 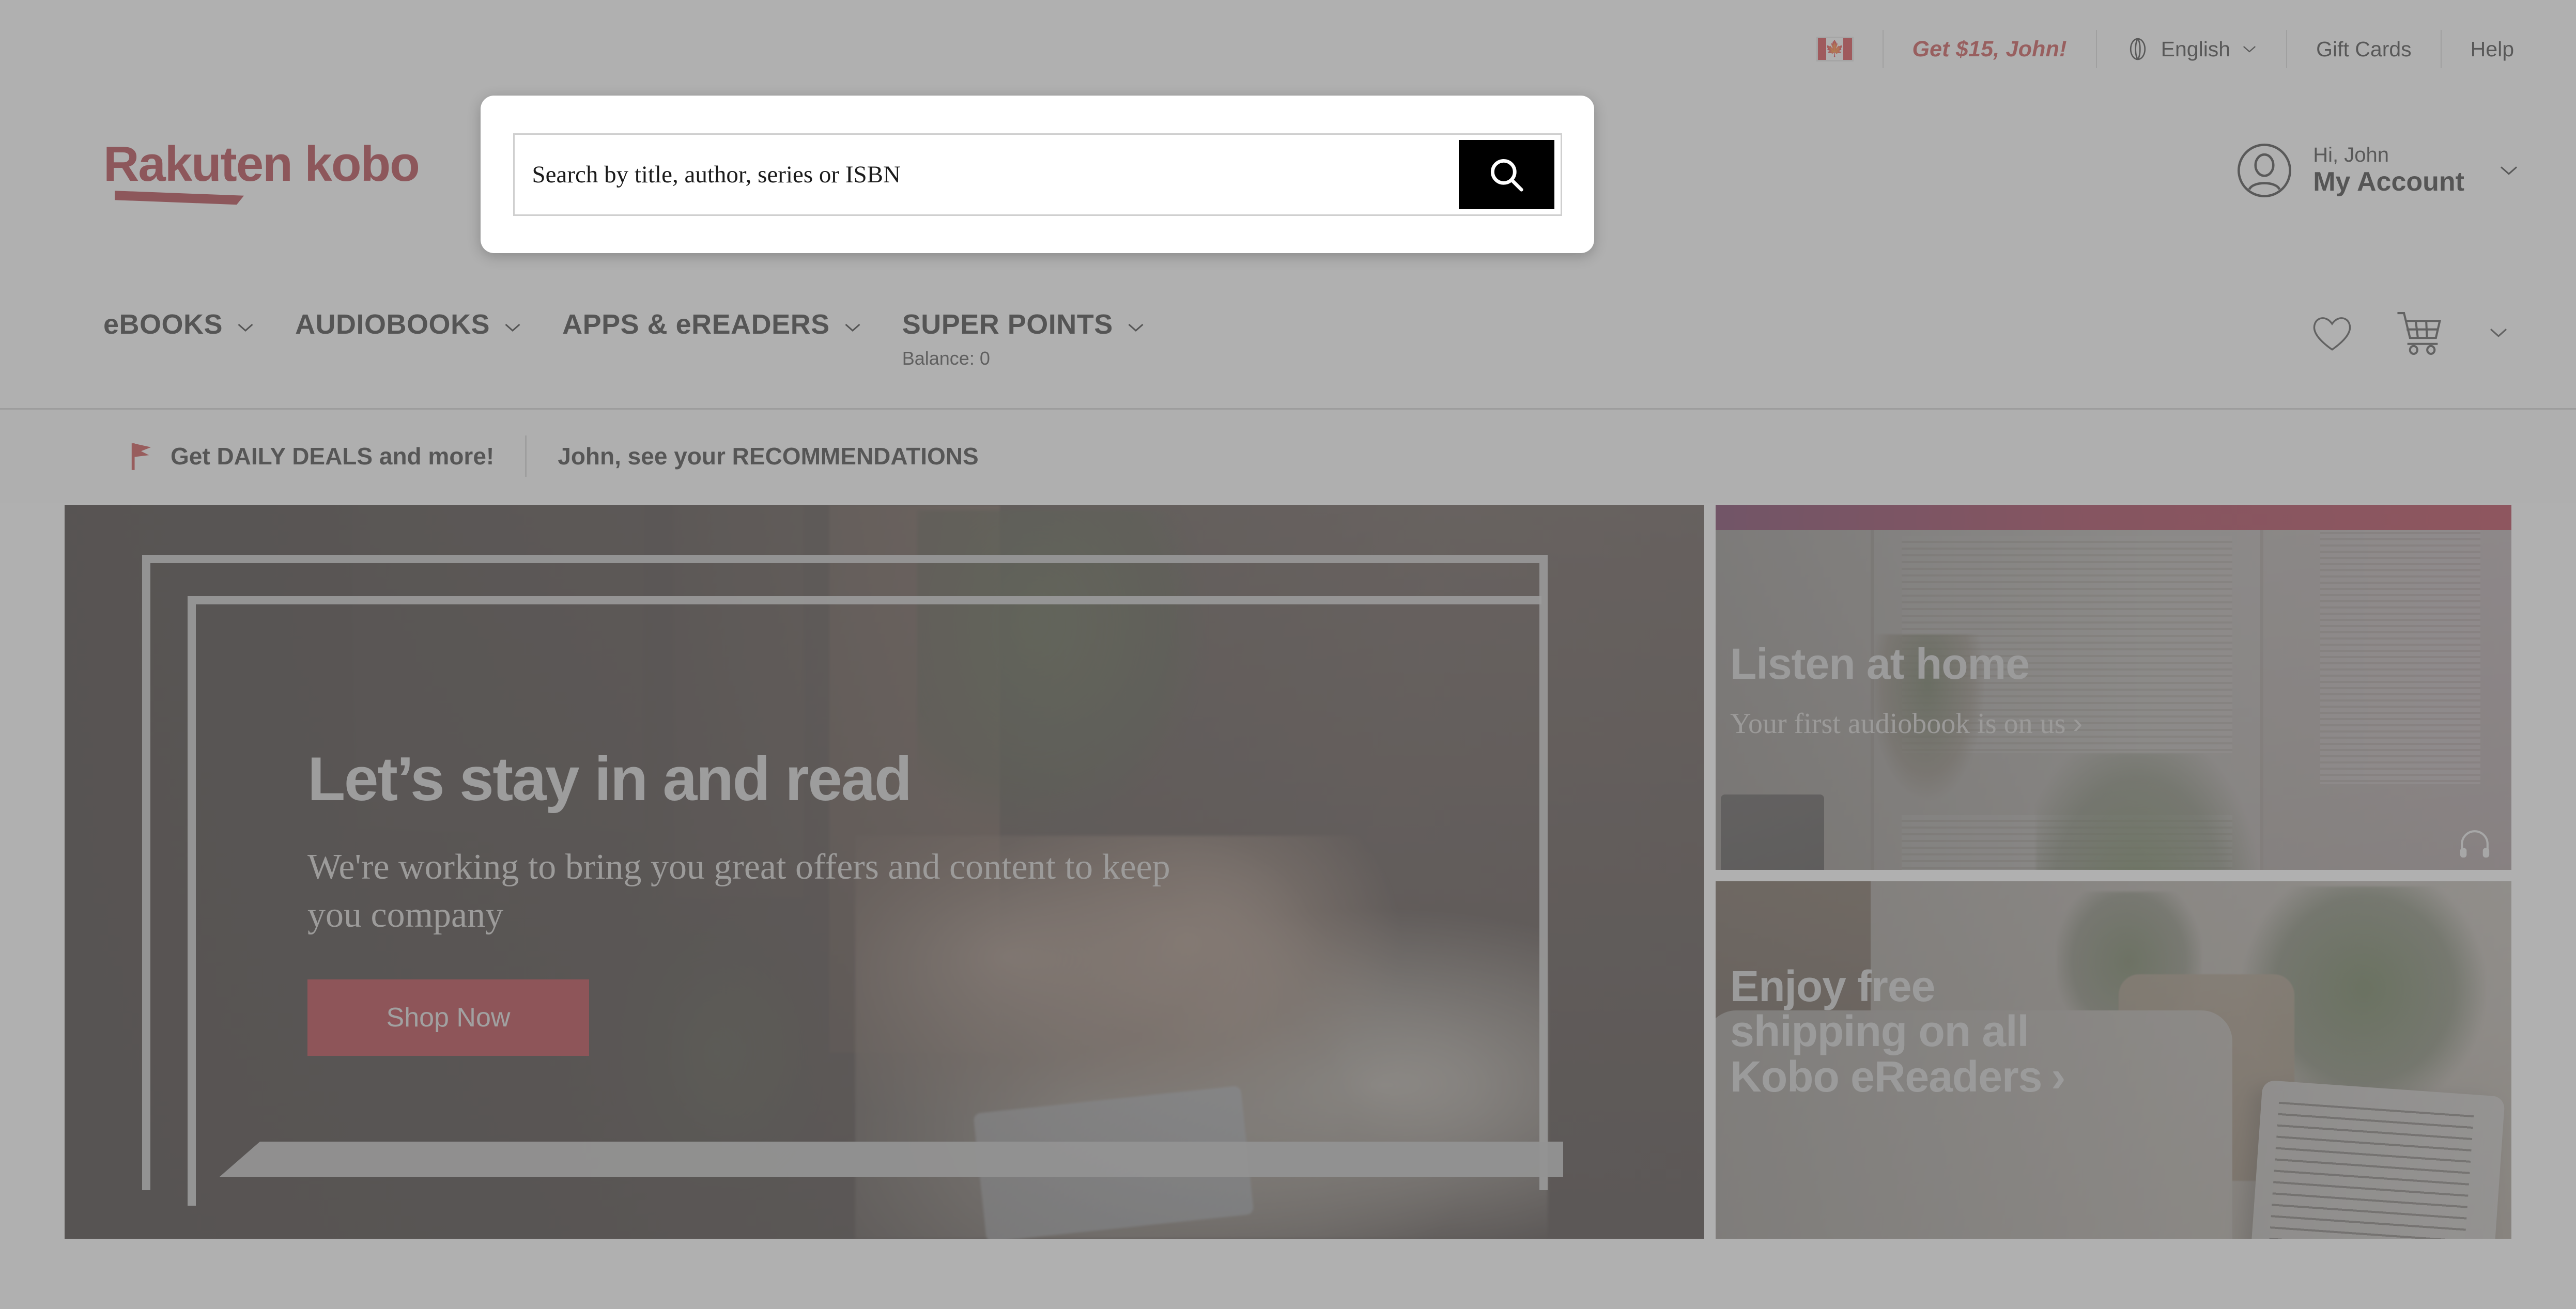 What do you see at coordinates (1832, 986) in the screenshot?
I see `promo-title-line-1: Enjoy free` at bounding box center [1832, 986].